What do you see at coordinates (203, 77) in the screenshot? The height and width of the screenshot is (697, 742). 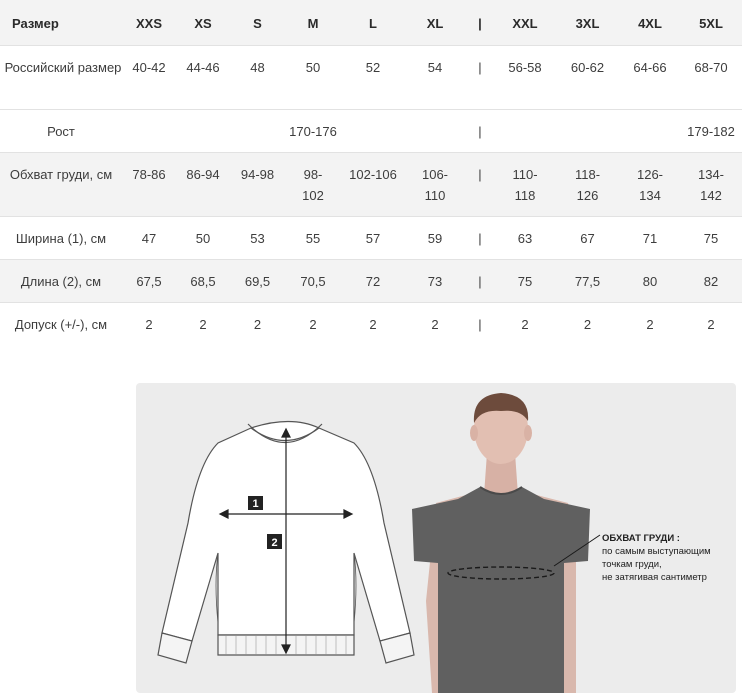 I see `table-cell: 44-46` at bounding box center [203, 77].